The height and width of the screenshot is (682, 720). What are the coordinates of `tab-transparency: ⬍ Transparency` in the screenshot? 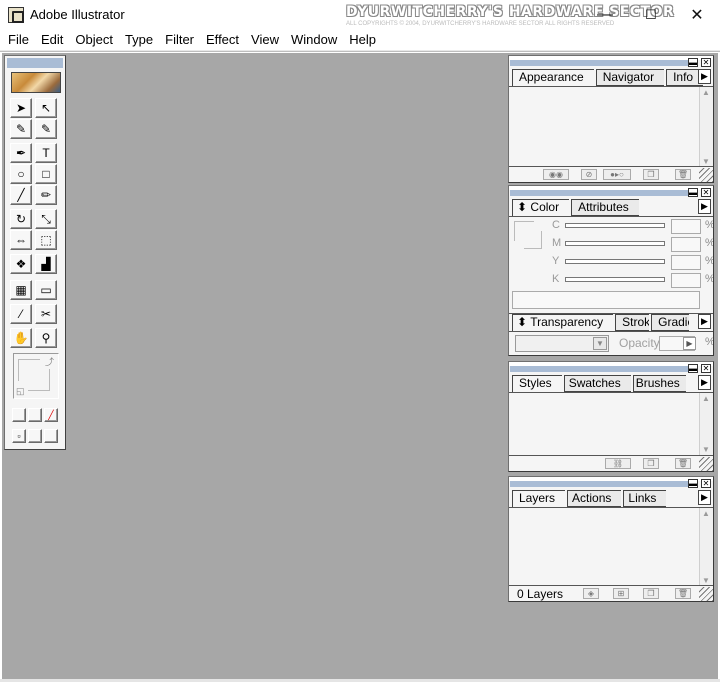 It's located at (563, 322).